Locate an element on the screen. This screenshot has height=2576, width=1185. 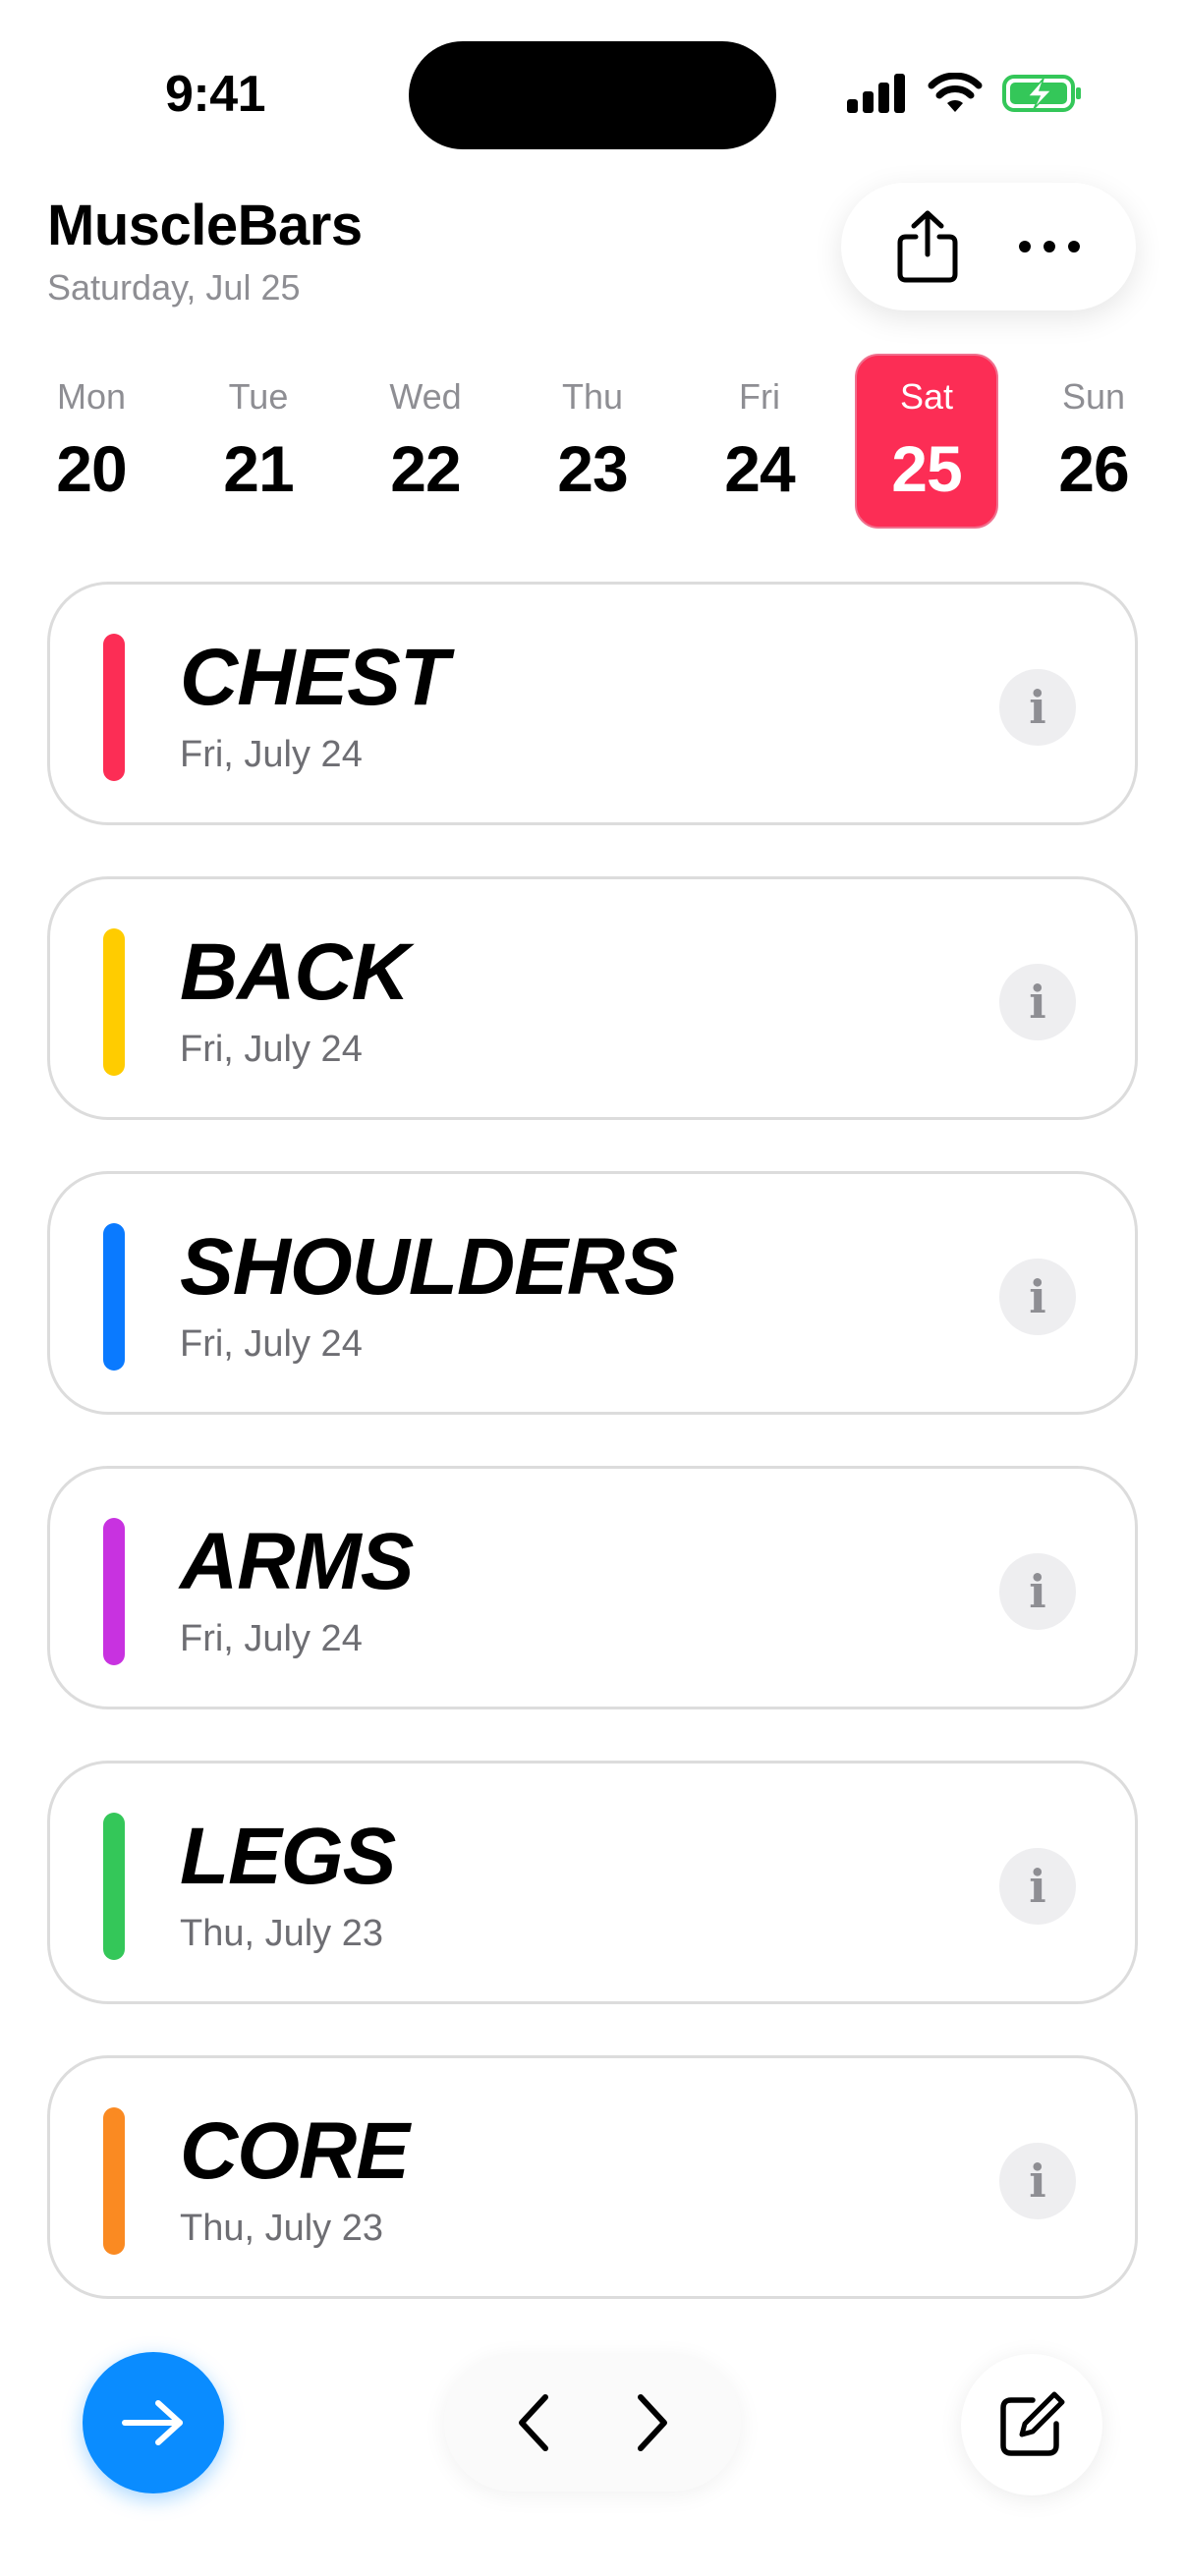
share-button is located at coordinates (928, 247).